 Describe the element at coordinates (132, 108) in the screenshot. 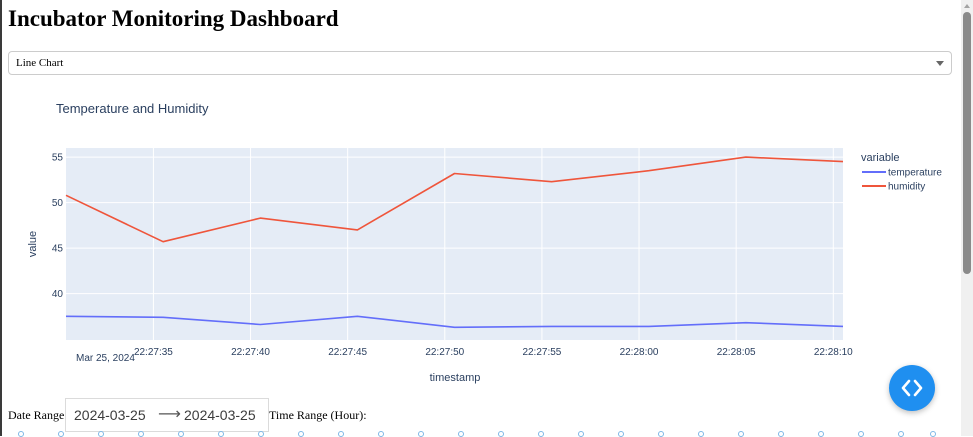

I see `chart-title: Temperature and Humidity` at that location.